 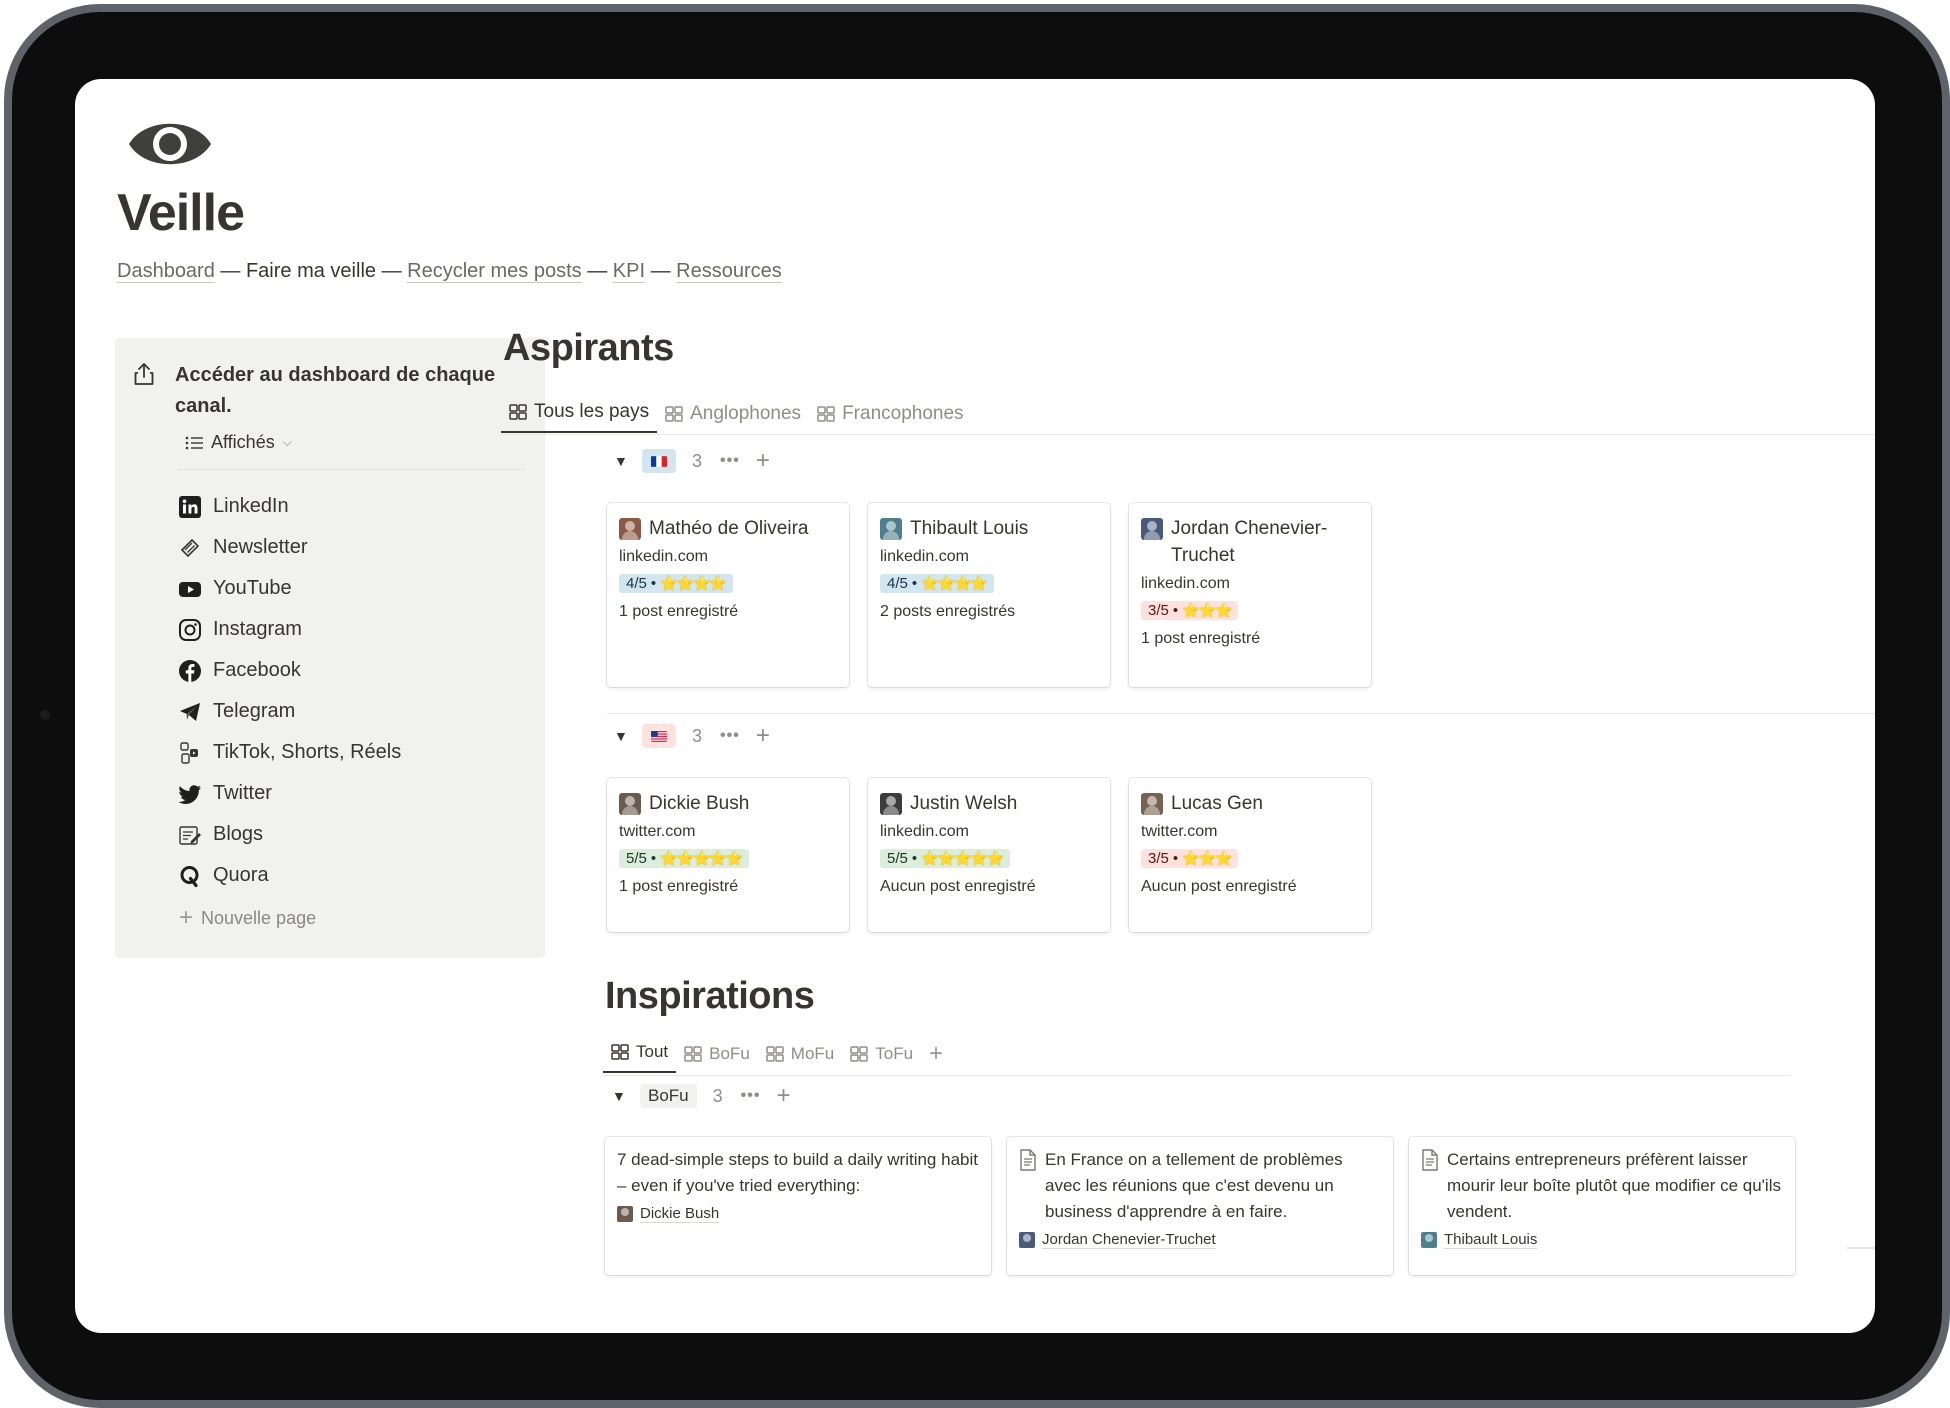 I want to click on tab-francophones: Francophones, so click(x=890, y=414).